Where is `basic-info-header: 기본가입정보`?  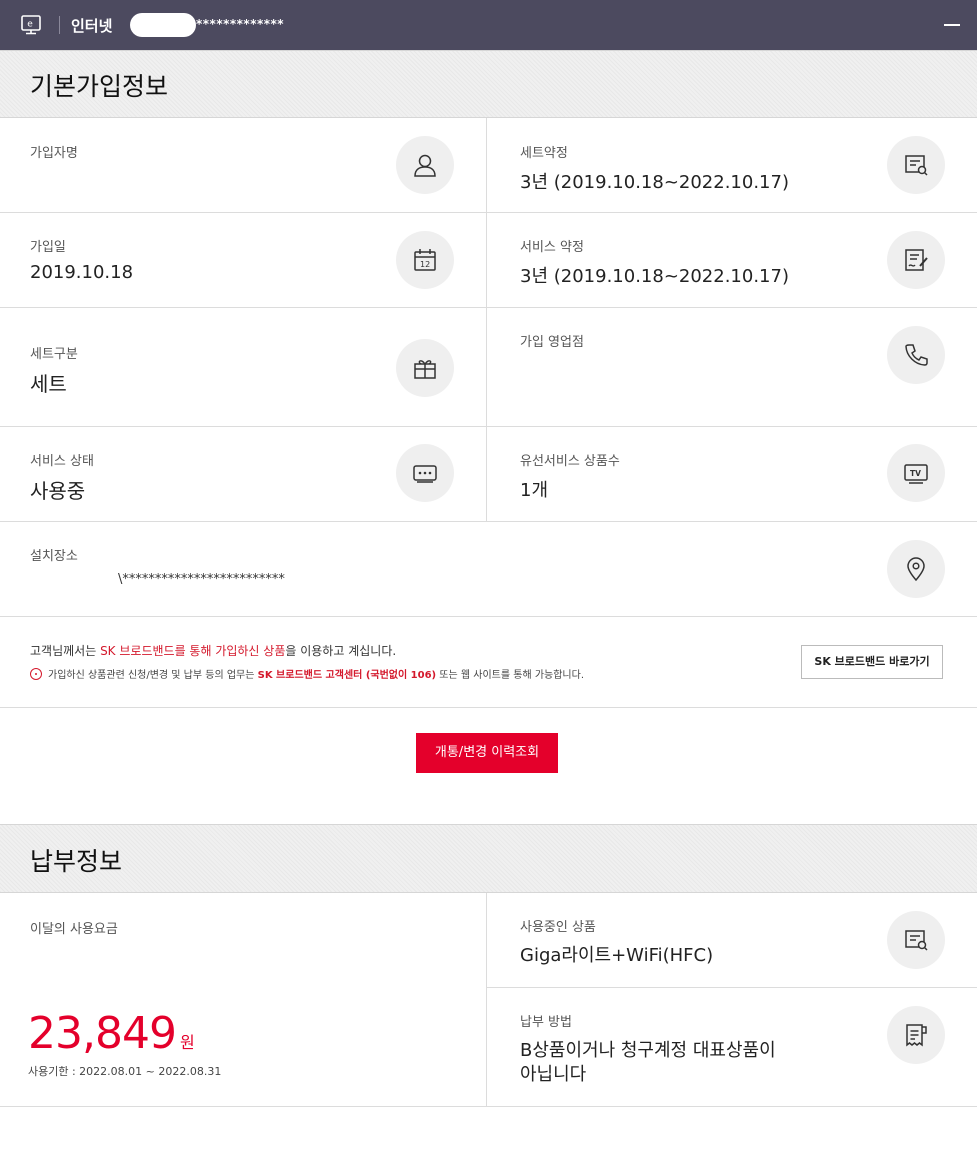
basic-info-header: 기본가입정보 is located at coordinates (488, 84).